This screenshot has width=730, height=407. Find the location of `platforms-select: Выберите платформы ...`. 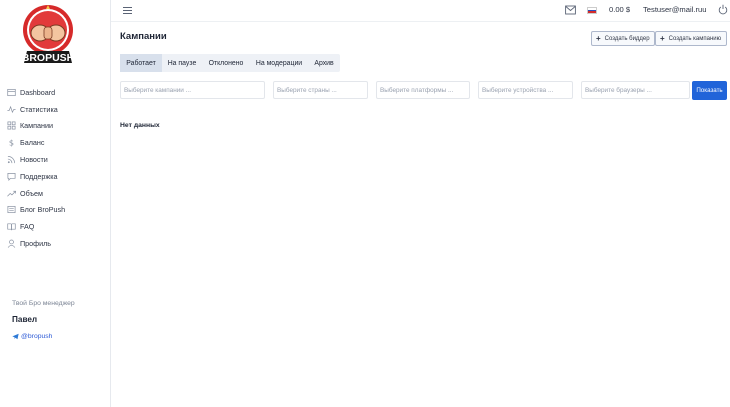

platforms-select: Выберите платформы ... is located at coordinates (423, 90).